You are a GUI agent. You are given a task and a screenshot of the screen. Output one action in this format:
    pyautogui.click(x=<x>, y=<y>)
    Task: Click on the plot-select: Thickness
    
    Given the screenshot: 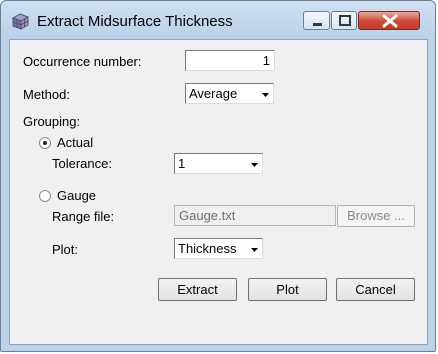 What is the action you would take?
    pyautogui.click(x=218, y=248)
    